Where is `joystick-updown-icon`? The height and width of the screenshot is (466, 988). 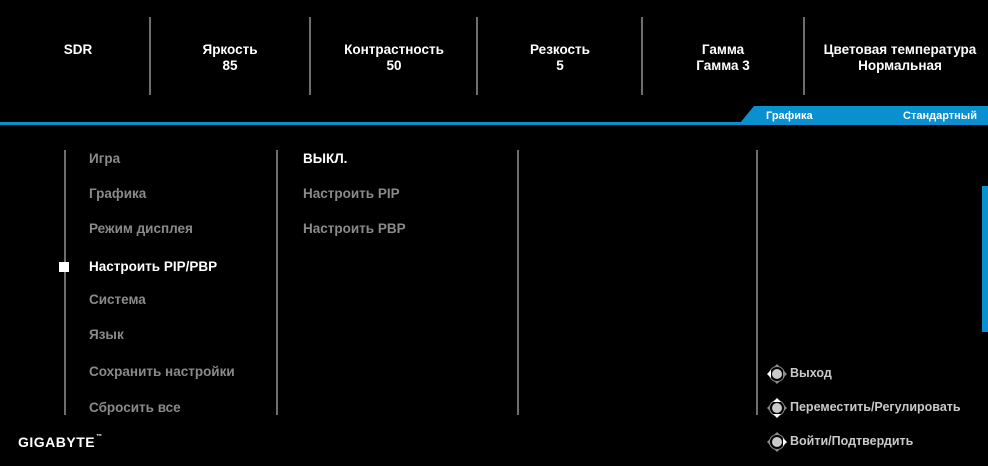
joystick-updown-icon is located at coordinates (777, 408).